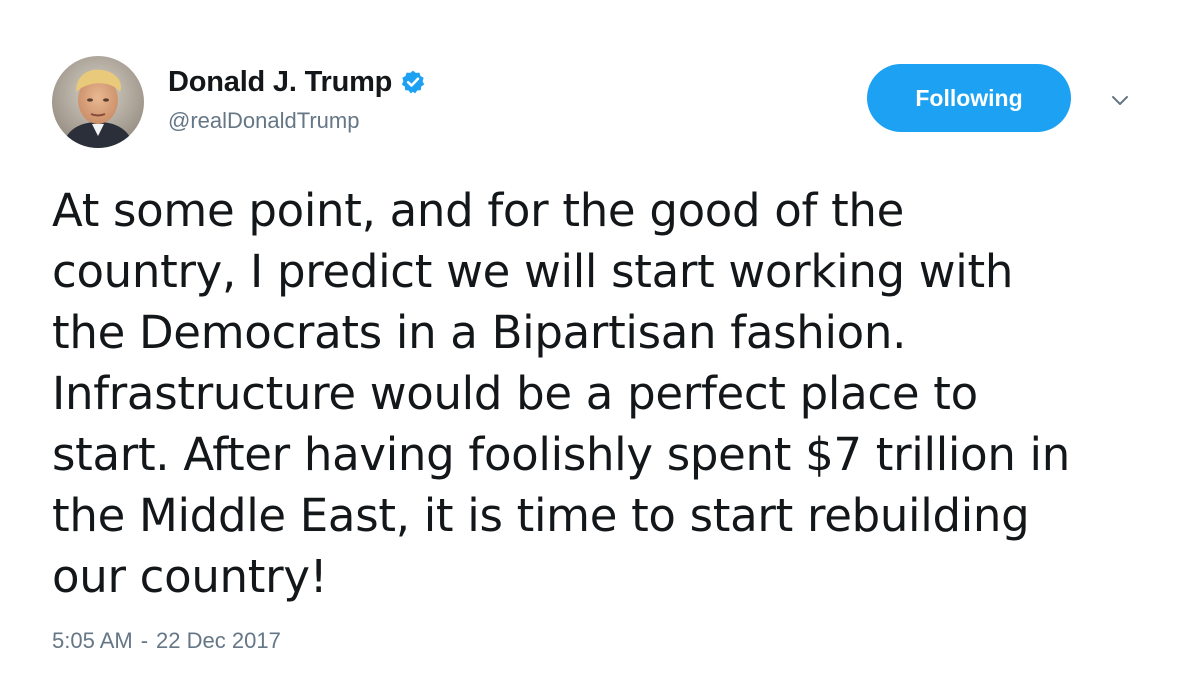 The image size is (1200, 682). I want to click on verified-badge-icon, so click(413, 82).